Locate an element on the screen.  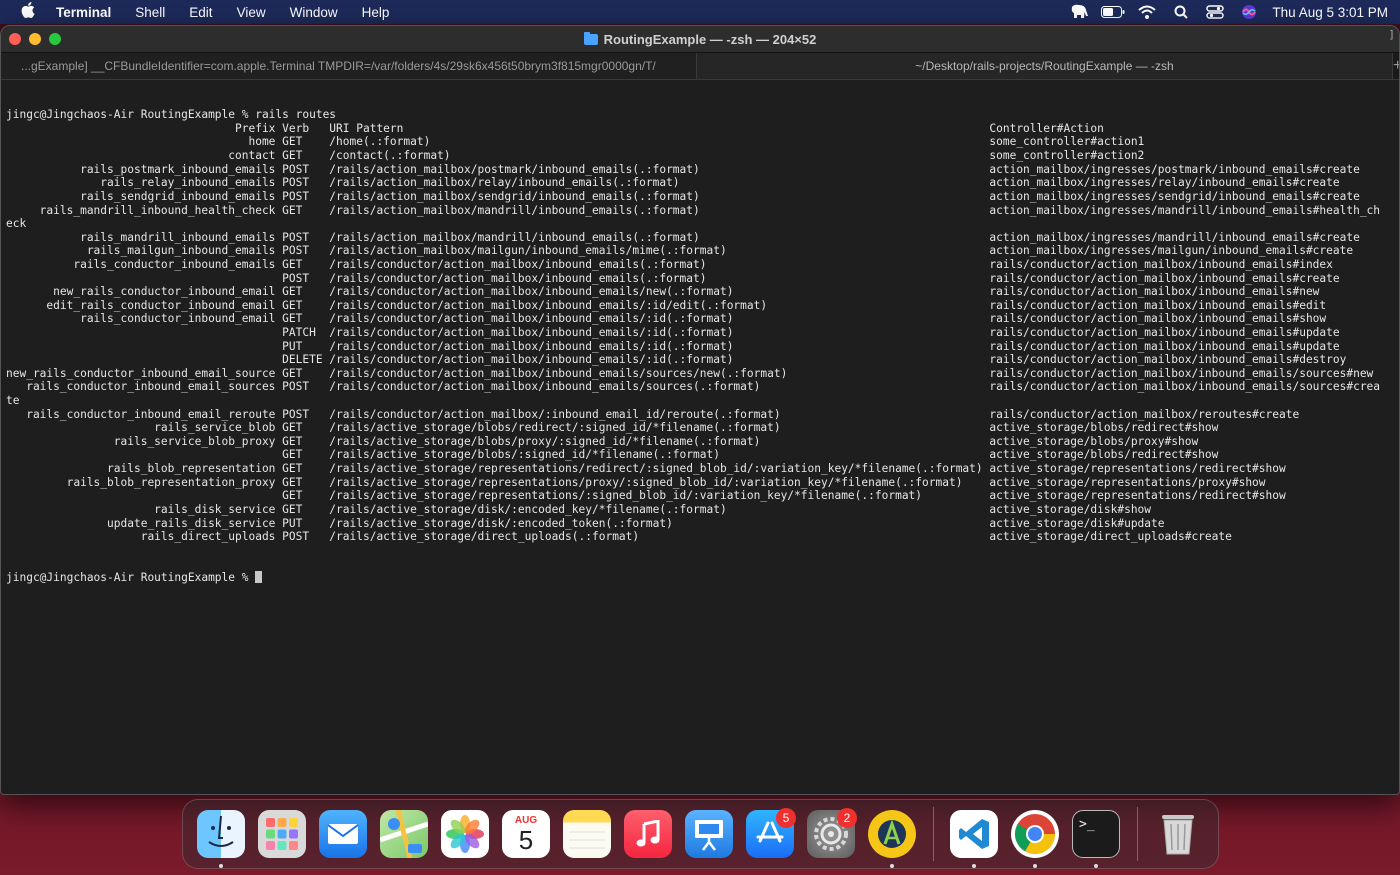
terminal-icon: >_ is located at coordinates (1096, 834).